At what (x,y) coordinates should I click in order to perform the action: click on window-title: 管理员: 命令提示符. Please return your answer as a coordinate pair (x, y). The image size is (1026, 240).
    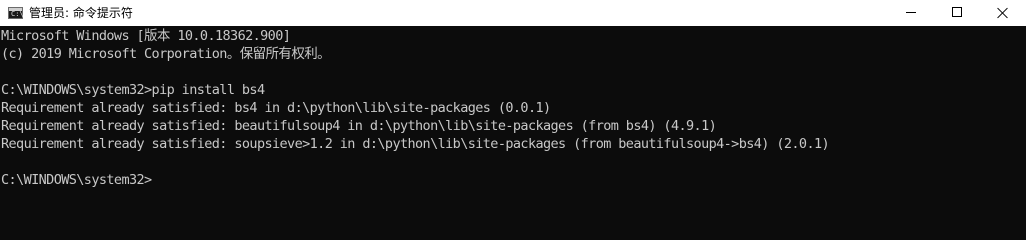
    Looking at the image, I should click on (81, 13).